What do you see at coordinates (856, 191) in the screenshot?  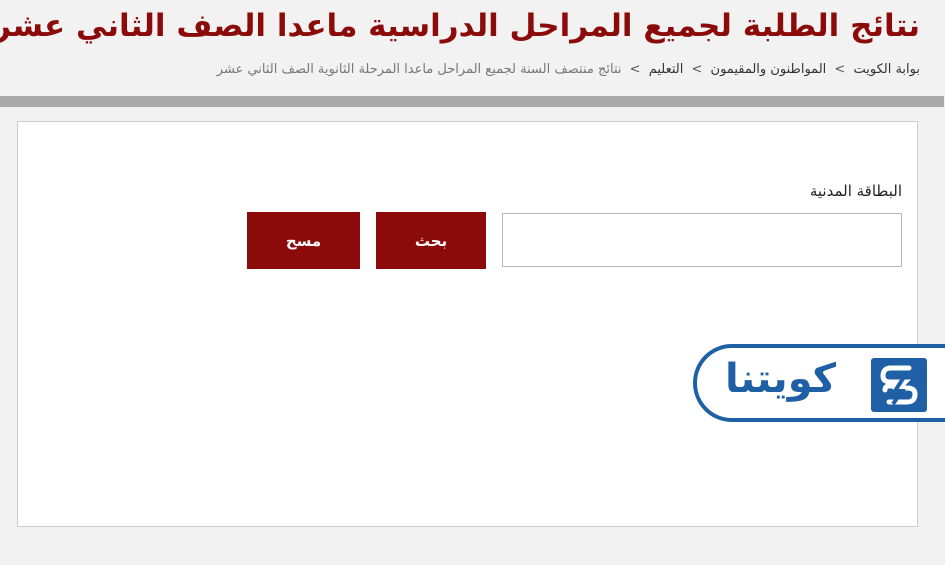 I see `civil-id-label: البطاقة المدنية` at bounding box center [856, 191].